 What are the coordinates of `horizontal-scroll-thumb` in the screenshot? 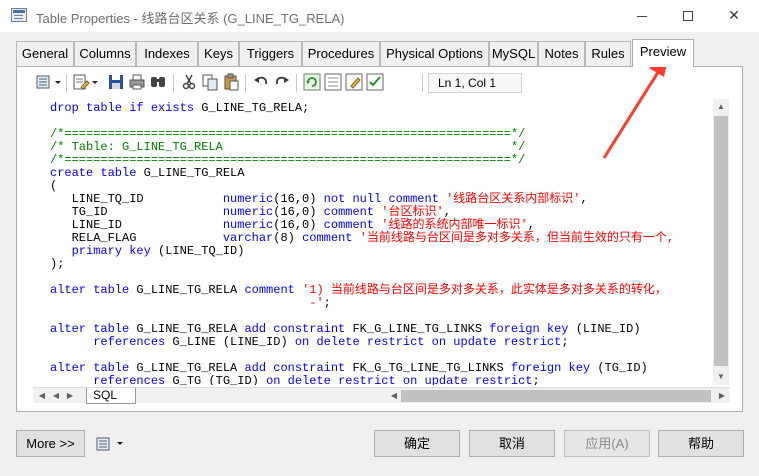 It's located at (556, 396).